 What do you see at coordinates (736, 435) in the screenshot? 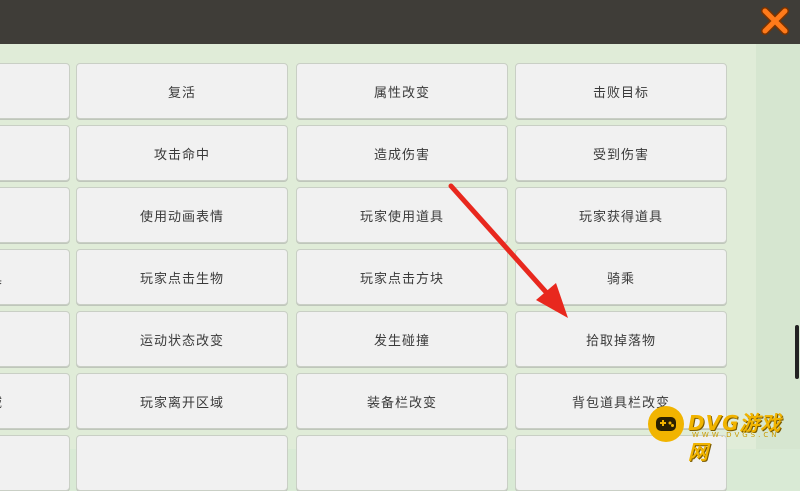
I see `watermark-url: WWW.DVGS.CN` at bounding box center [736, 435].